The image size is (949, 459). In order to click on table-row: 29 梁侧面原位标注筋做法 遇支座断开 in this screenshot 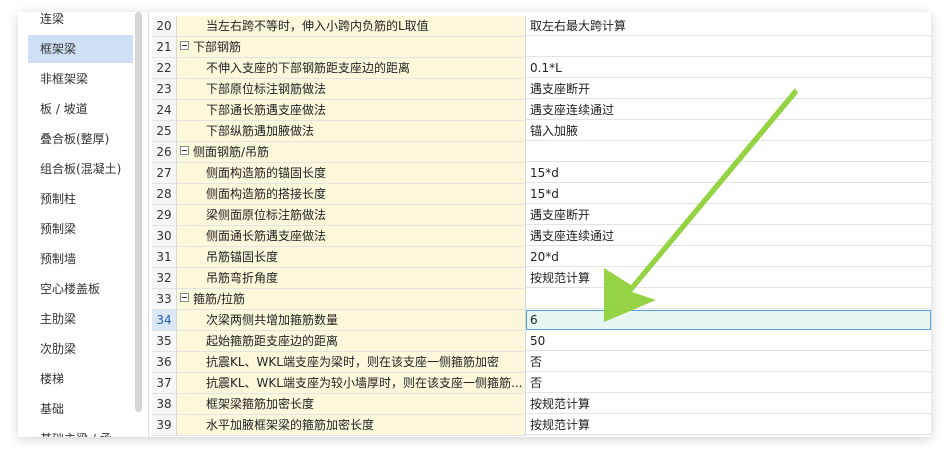, I will do `click(541, 215)`.